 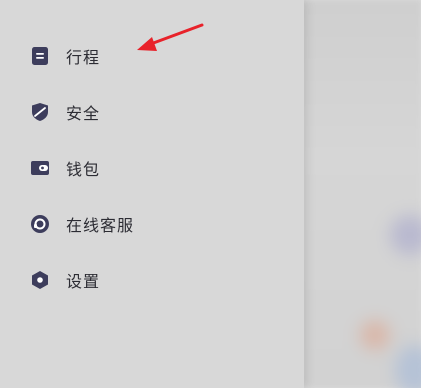 I want to click on wallet-icon, so click(x=40, y=168).